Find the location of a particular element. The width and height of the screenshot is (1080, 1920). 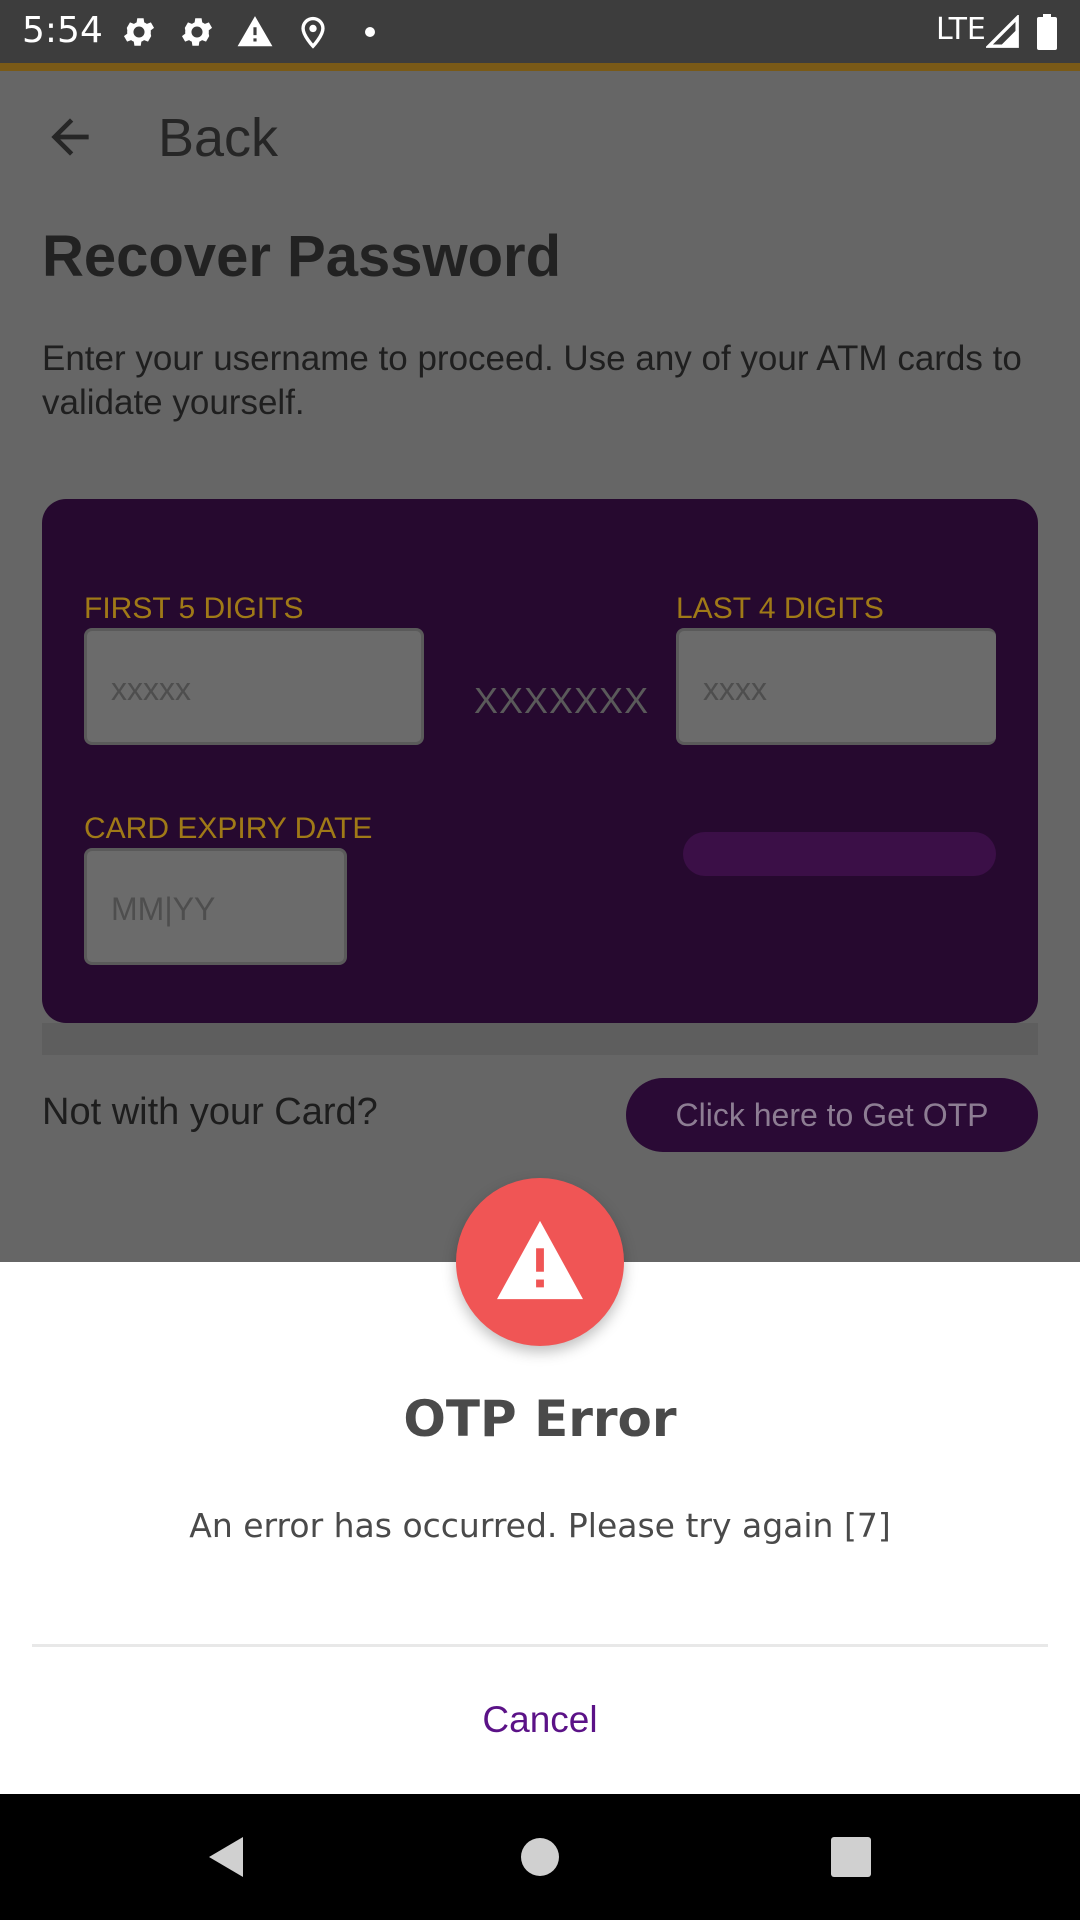

expiry-date-input: MM|YY is located at coordinates (215, 906).